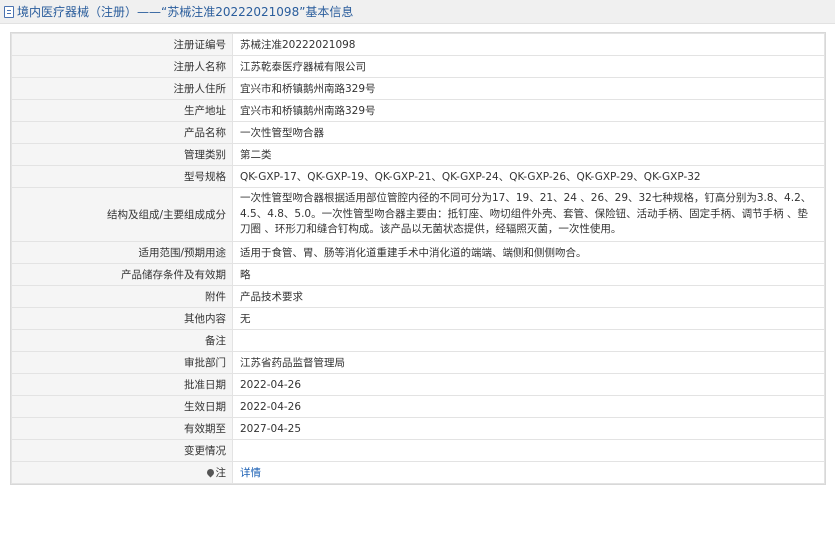  I want to click on row-value-product-name: 一次性管型吻合器, so click(528, 132).